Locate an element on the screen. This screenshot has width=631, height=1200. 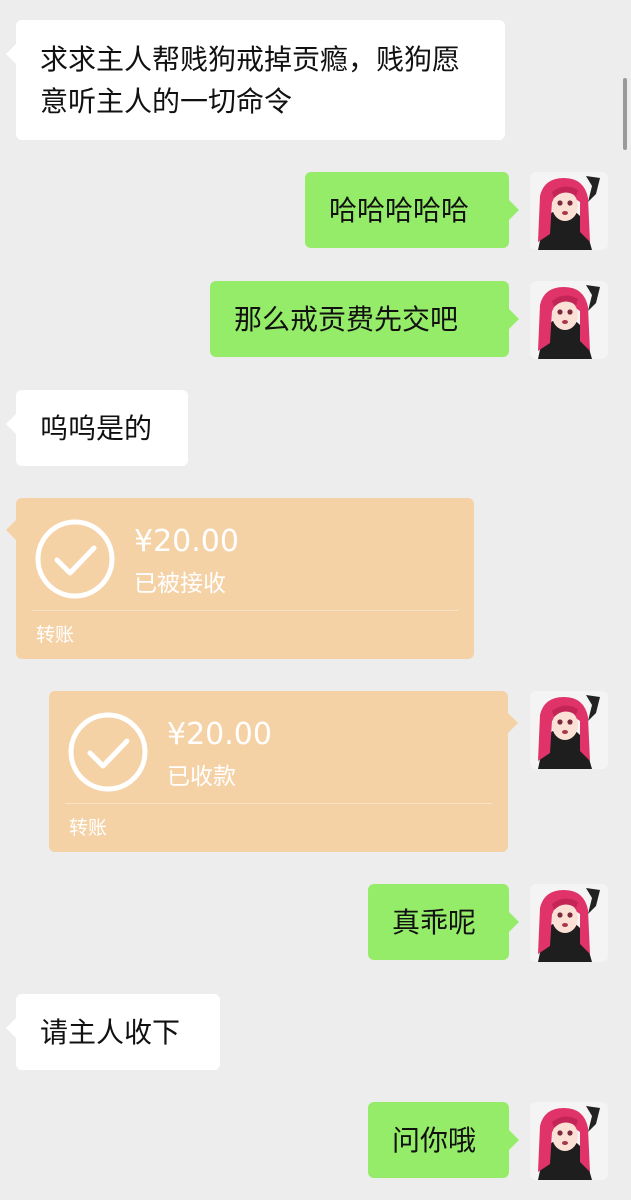
message-text: 请主人收下 is located at coordinates (110, 1032).